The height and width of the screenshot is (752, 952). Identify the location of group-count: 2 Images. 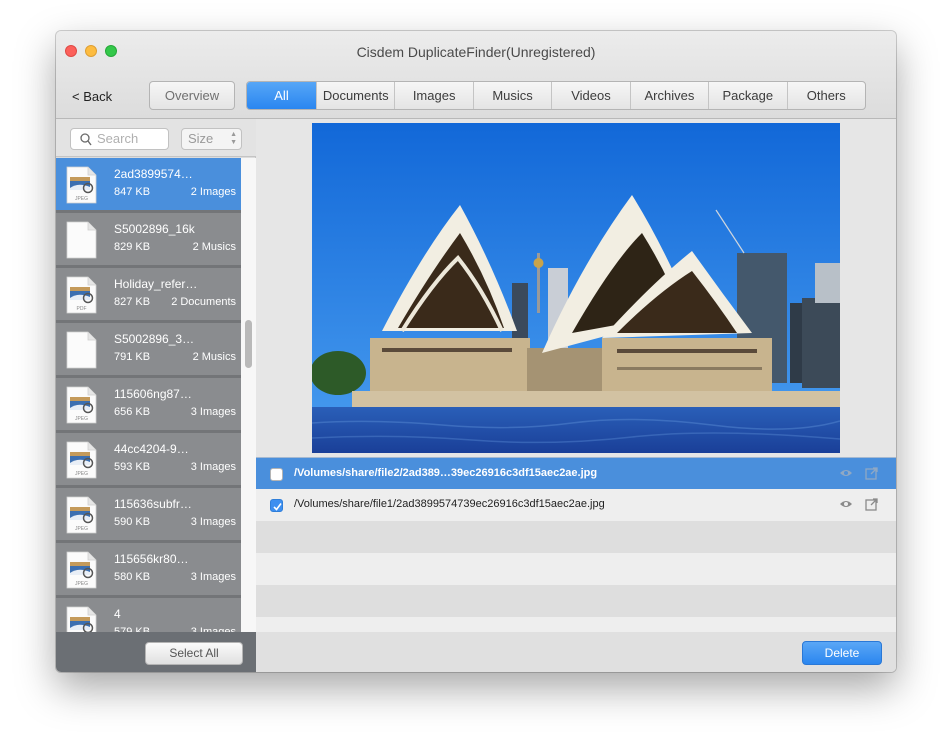
(213, 192).